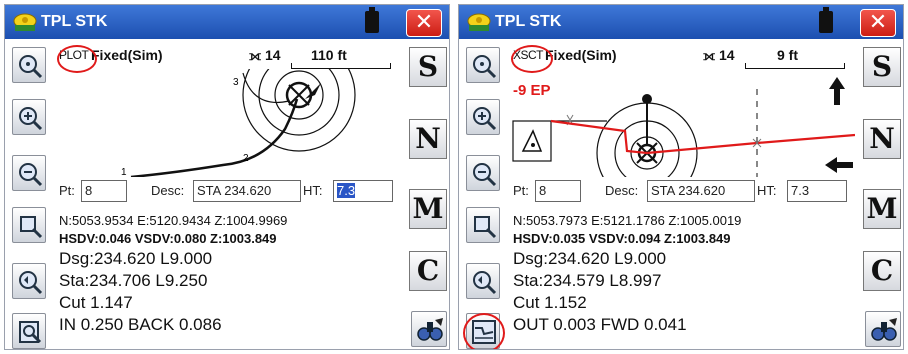  What do you see at coordinates (837, 91) in the screenshot?
I see `arrow-up-icon` at bounding box center [837, 91].